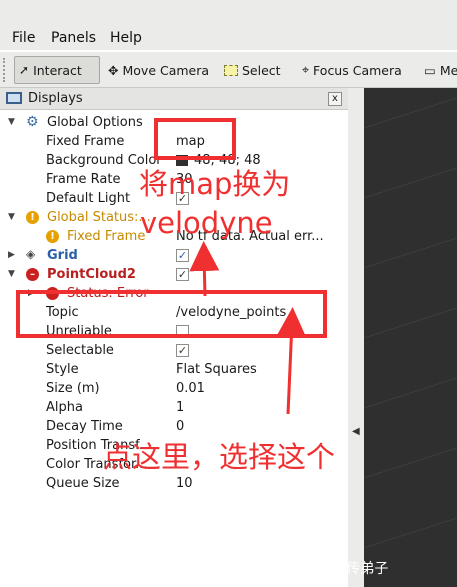 This screenshot has height=587, width=457. What do you see at coordinates (248, 328) in the screenshot?
I see `annotation-arrows` at bounding box center [248, 328].